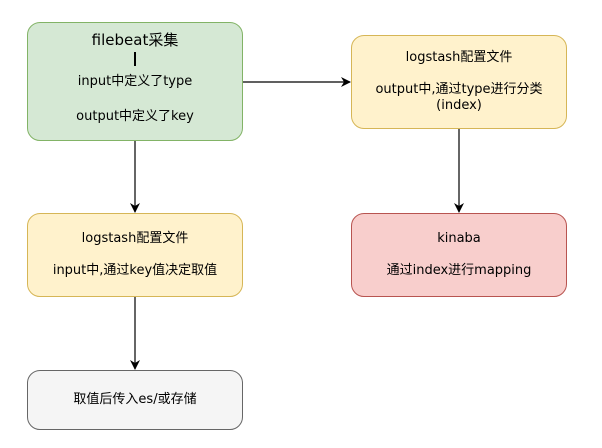 This screenshot has width=602, height=448. What do you see at coordinates (459, 255) in the screenshot?
I see `node-kinaba: kinaba 通过index进行mapping` at bounding box center [459, 255].